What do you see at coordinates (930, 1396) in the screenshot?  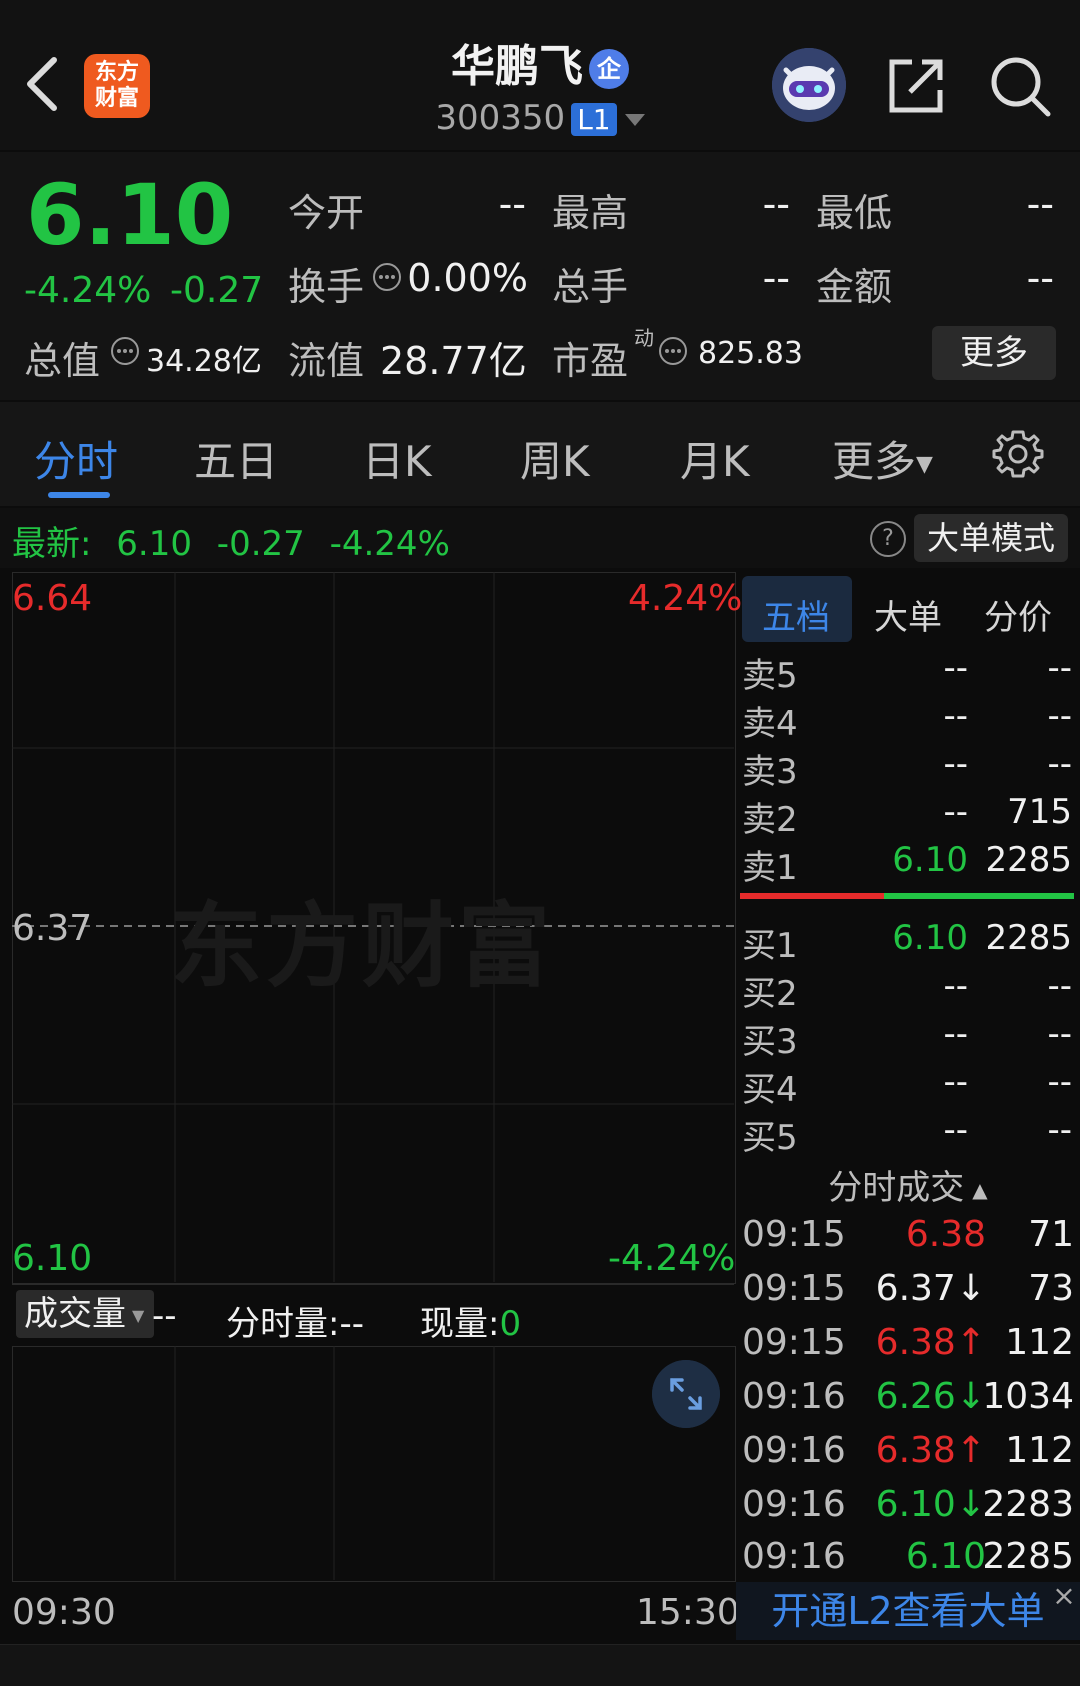 I see `tick-price: 6.26↓` at bounding box center [930, 1396].